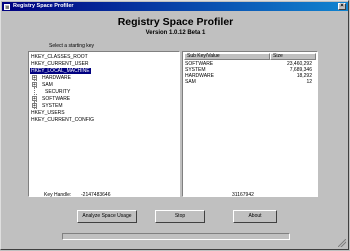  I want to click on version-label: Version 1.0.12 Beta 1, so click(175, 33).